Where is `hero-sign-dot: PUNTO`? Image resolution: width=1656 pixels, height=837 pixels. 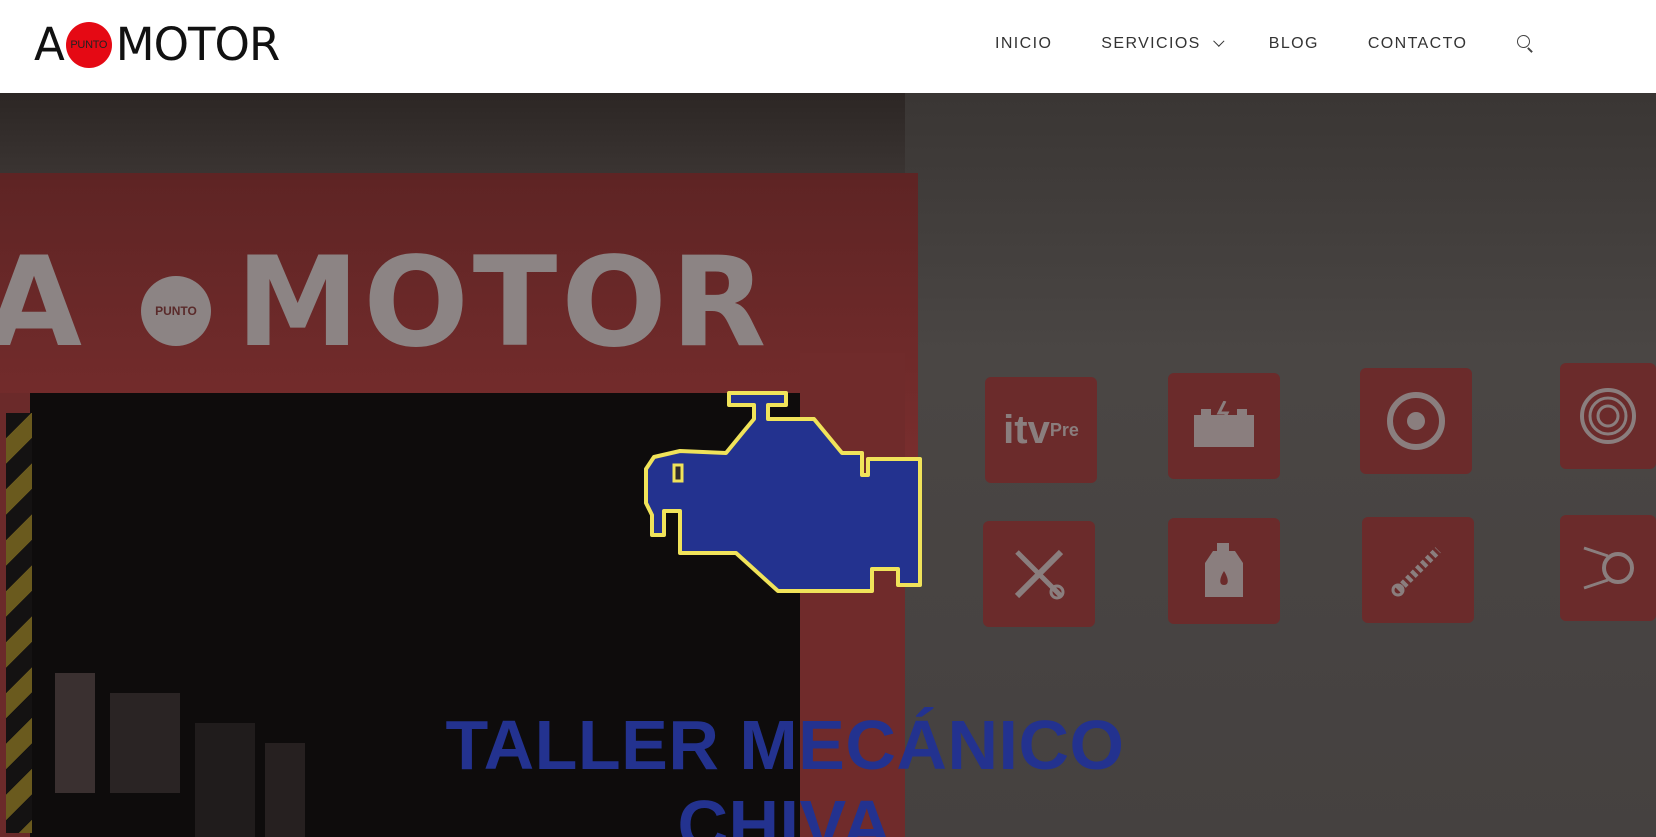
hero-sign-dot: PUNTO is located at coordinates (176, 311).